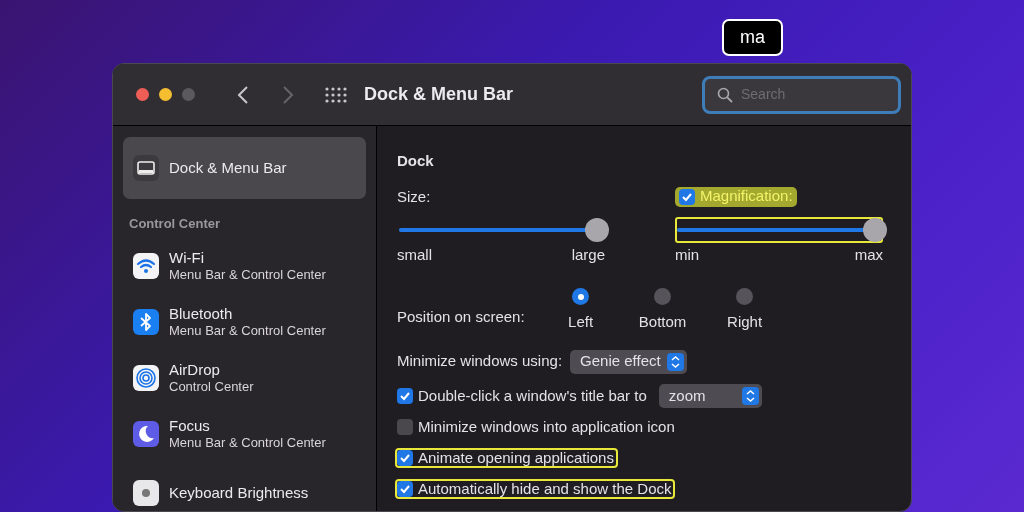  What do you see at coordinates (244, 433) in the screenshot?
I see `sidebar-item: Focus Menu Bar & Control Center` at bounding box center [244, 433].